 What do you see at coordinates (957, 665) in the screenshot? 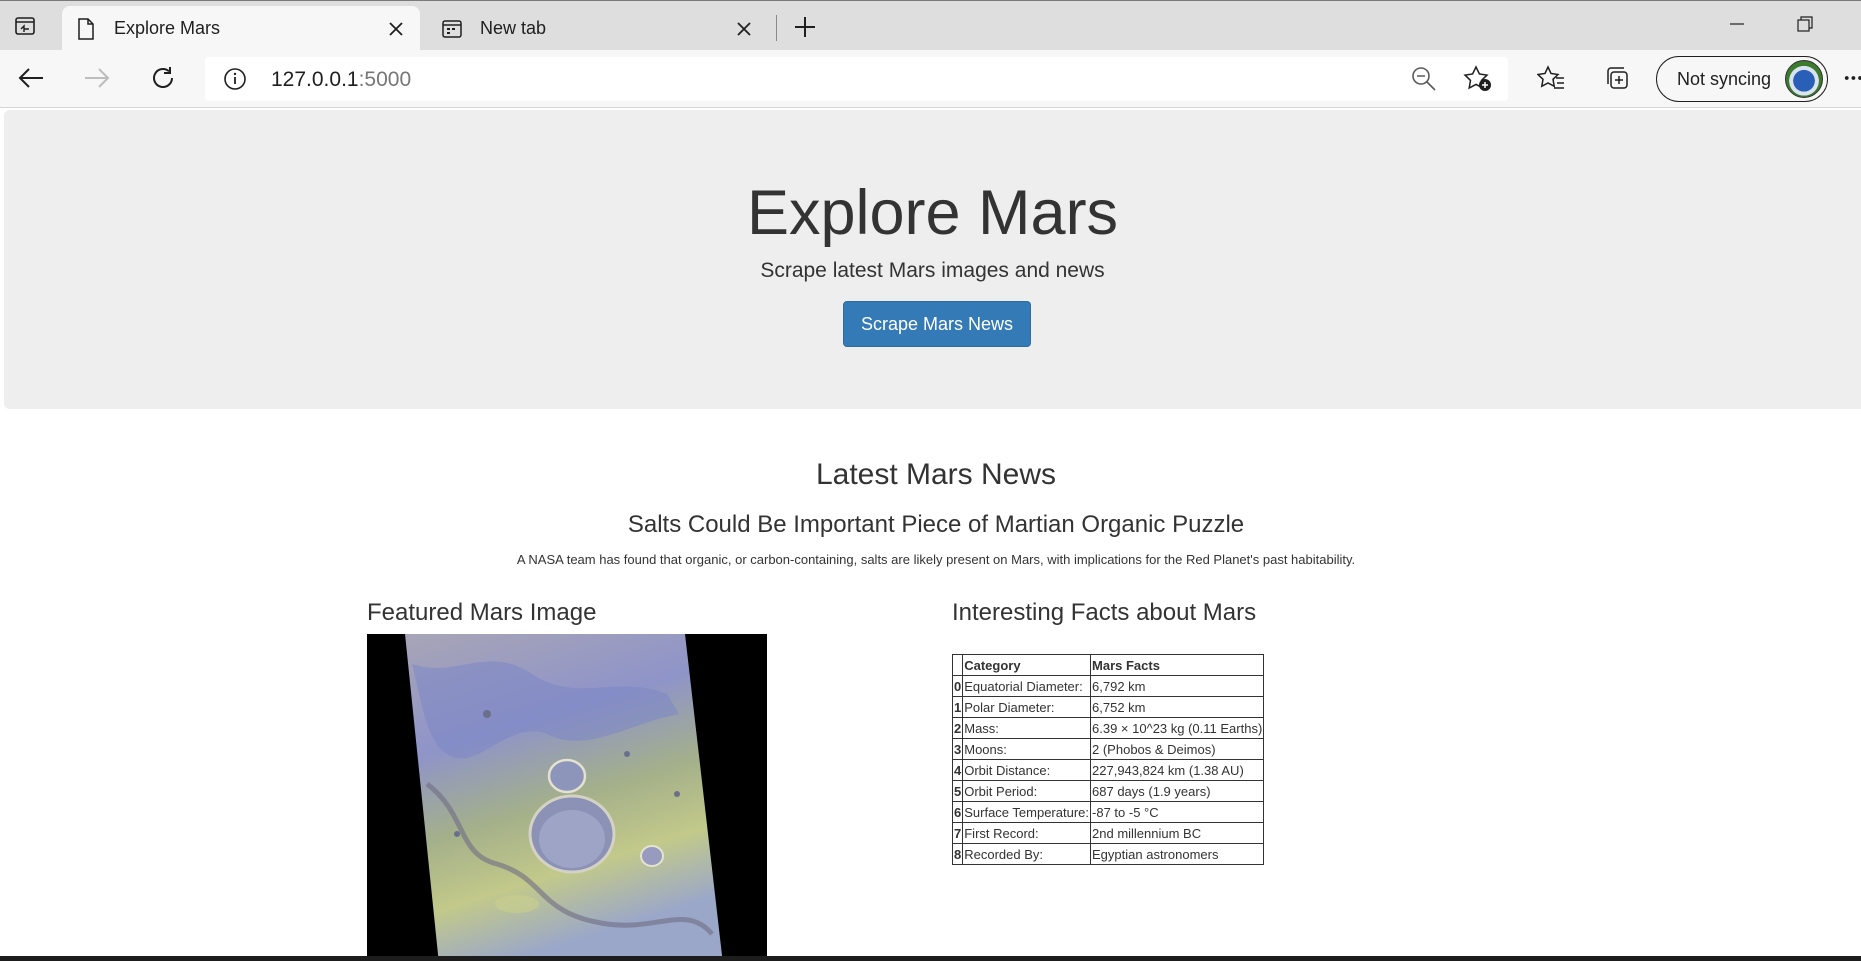
I see `column-header` at bounding box center [957, 665].